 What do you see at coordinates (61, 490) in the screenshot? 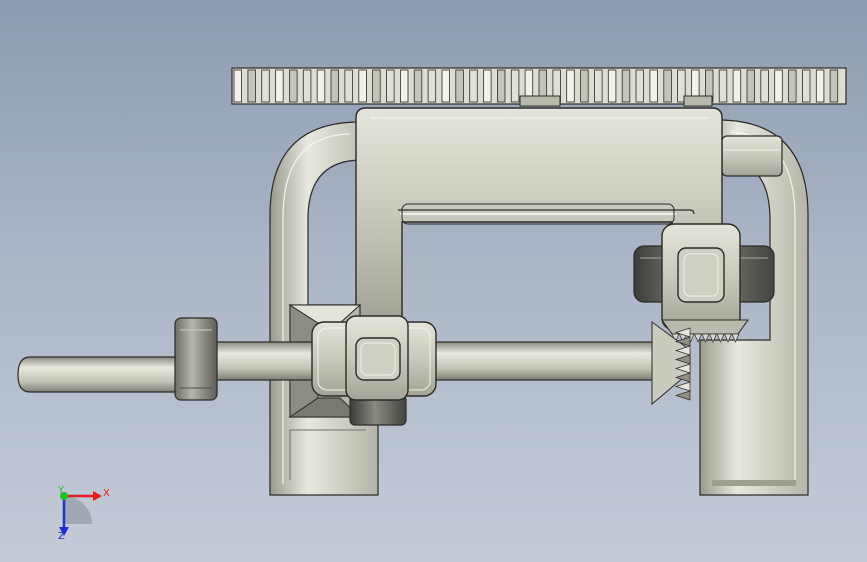
I see `y-axis-label: Y` at bounding box center [61, 490].